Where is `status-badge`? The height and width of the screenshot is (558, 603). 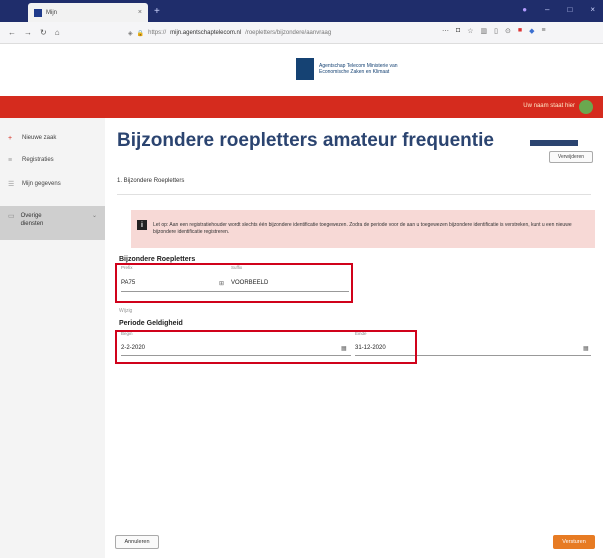 status-badge is located at coordinates (554, 143).